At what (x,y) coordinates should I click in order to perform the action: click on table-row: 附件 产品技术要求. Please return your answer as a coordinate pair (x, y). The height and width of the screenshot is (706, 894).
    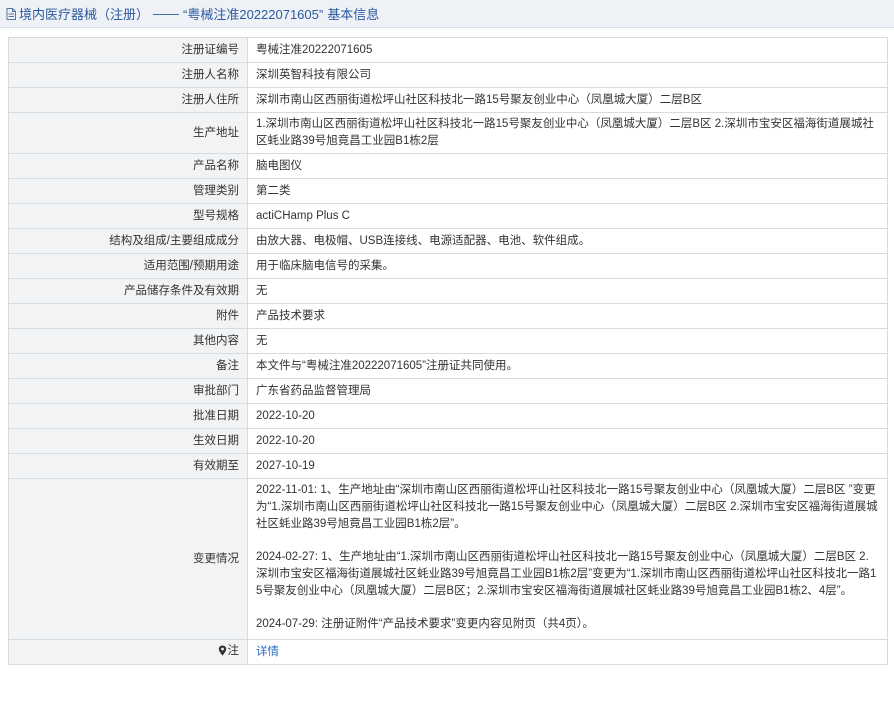
    Looking at the image, I should click on (448, 316).